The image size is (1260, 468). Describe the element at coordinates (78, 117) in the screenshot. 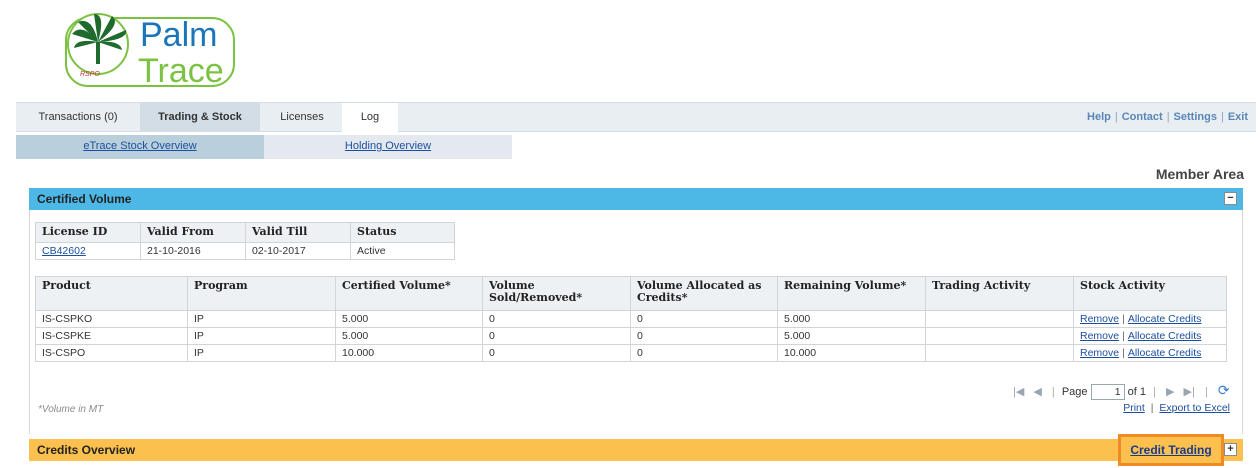

I see `tab-transactions: Transactions (0)` at that location.